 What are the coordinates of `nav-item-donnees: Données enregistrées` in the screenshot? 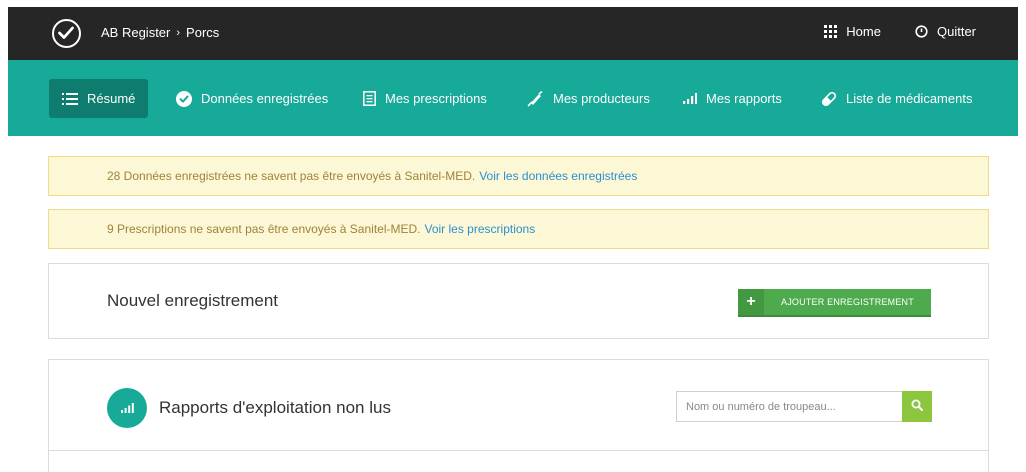 It's located at (252, 98).